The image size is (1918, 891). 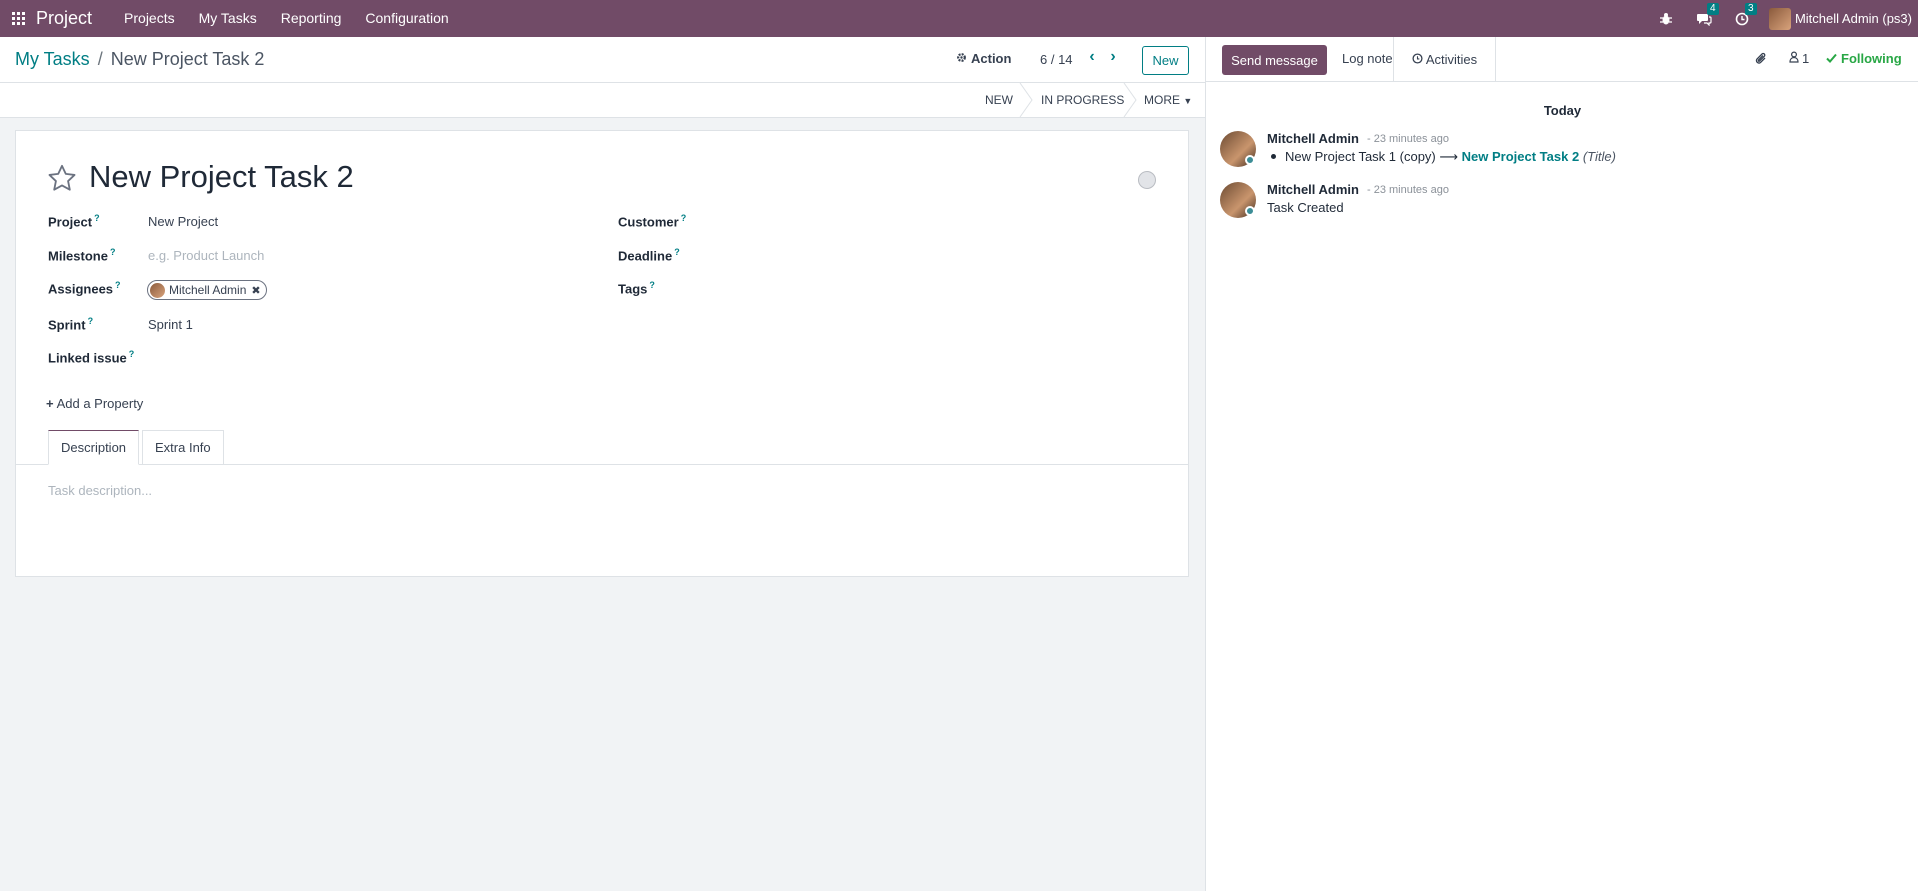 What do you see at coordinates (649, 255) in the screenshot?
I see `deadline-label: Deadline?` at bounding box center [649, 255].